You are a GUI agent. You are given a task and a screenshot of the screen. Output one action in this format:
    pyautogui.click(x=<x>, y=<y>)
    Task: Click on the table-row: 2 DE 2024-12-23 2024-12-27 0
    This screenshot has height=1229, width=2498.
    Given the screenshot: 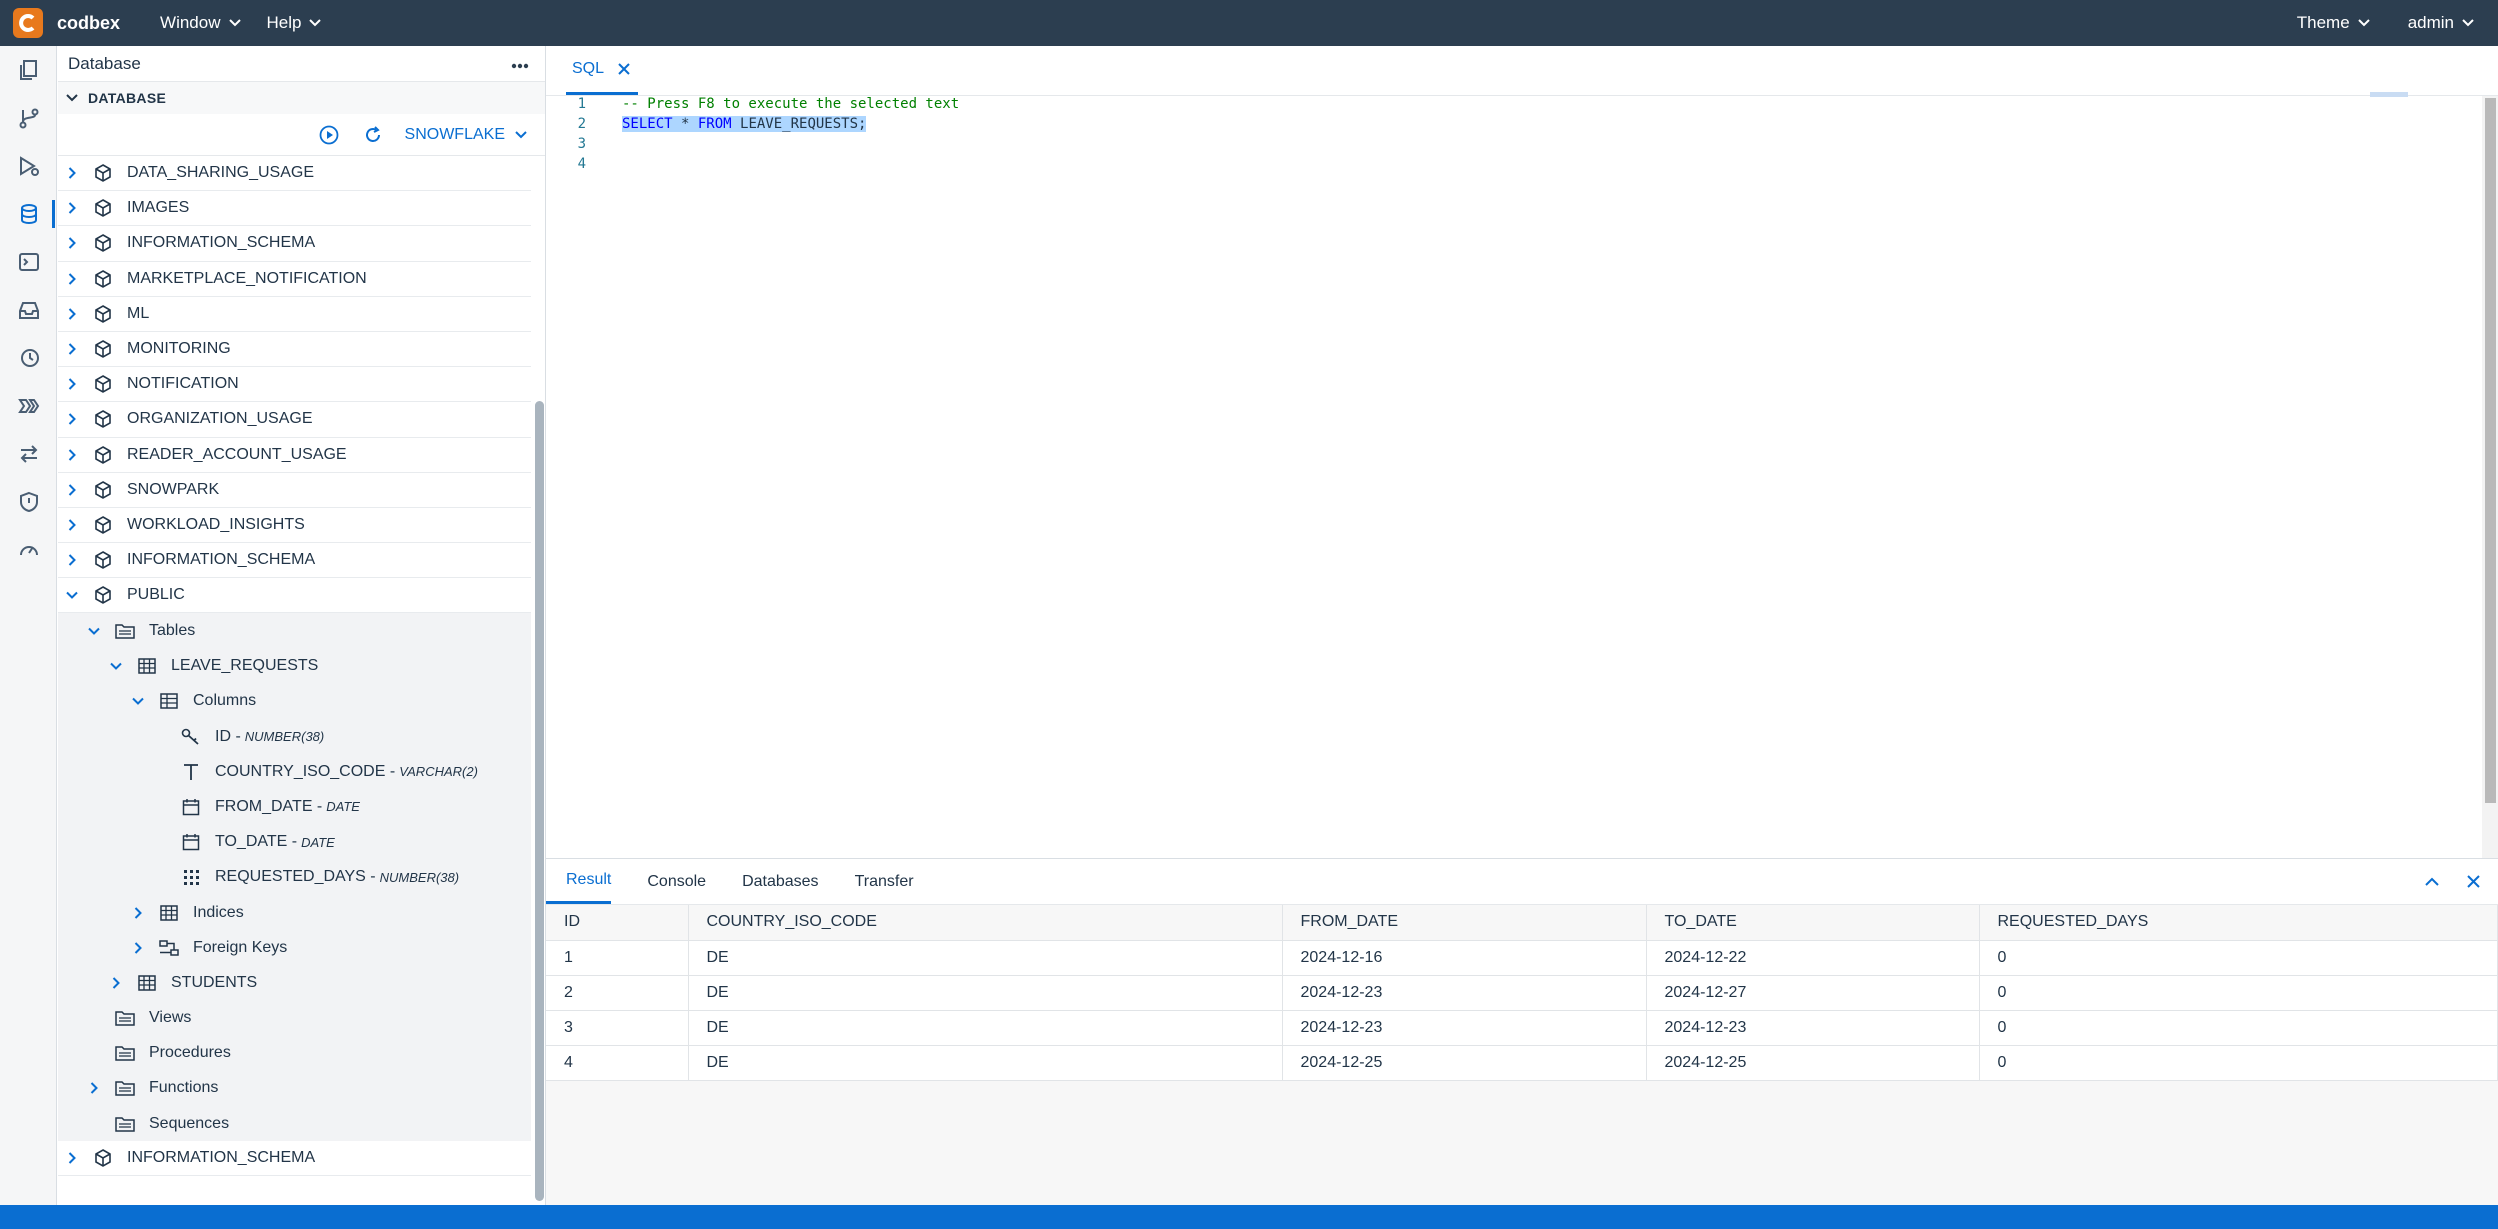 What is the action you would take?
    pyautogui.click(x=1522, y=993)
    